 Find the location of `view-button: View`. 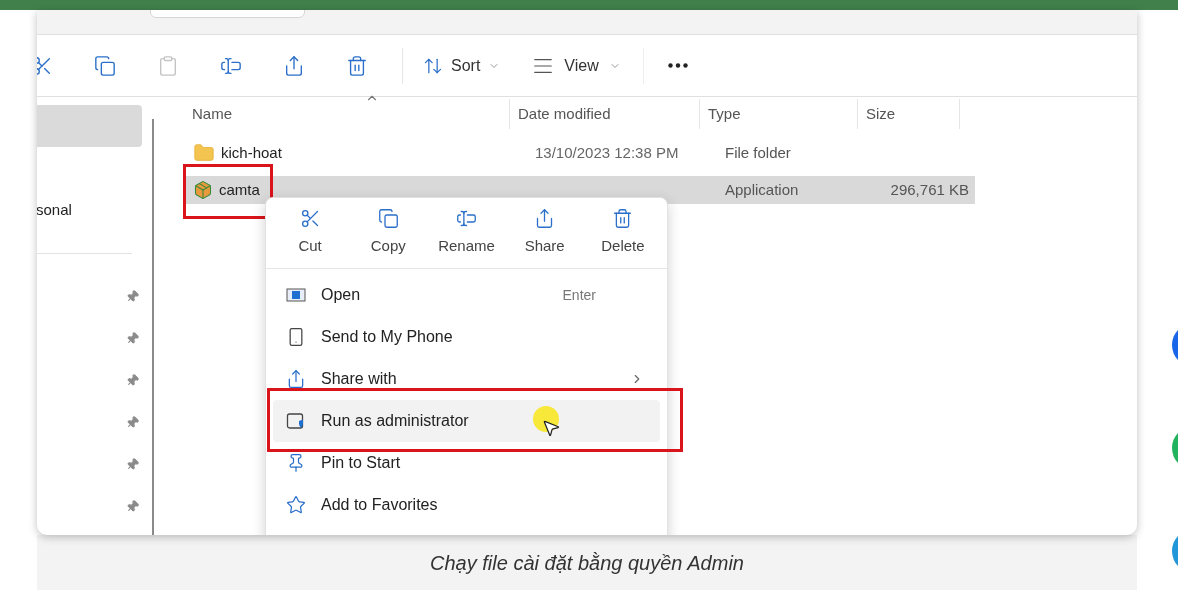

view-button: View is located at coordinates (576, 65).